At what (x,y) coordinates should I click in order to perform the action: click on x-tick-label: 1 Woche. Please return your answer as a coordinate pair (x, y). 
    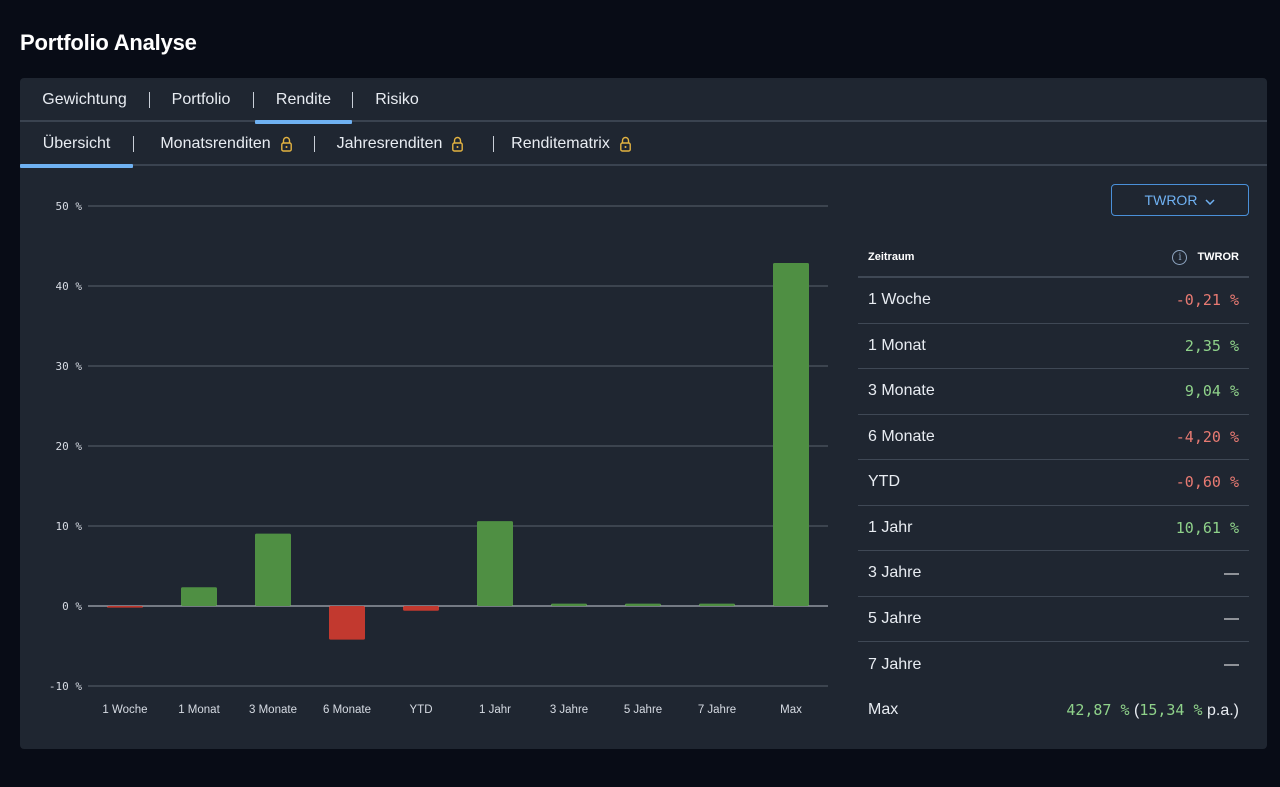
    Looking at the image, I should click on (124, 710).